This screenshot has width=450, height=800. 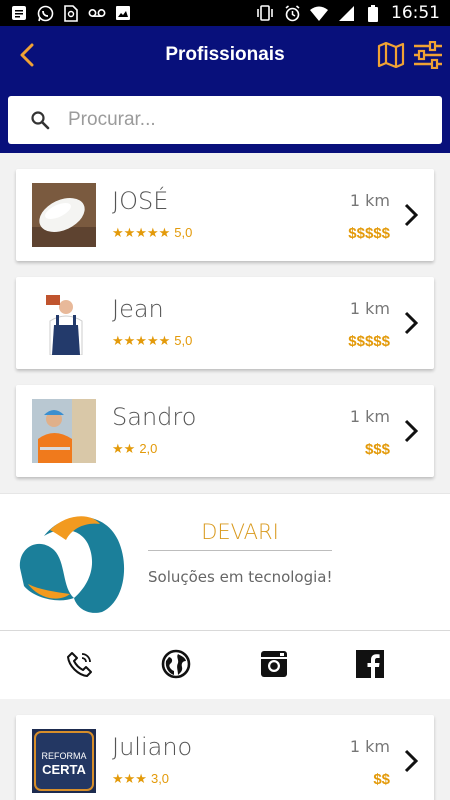 I want to click on rating-value: 2,0, so click(x=148, y=448).